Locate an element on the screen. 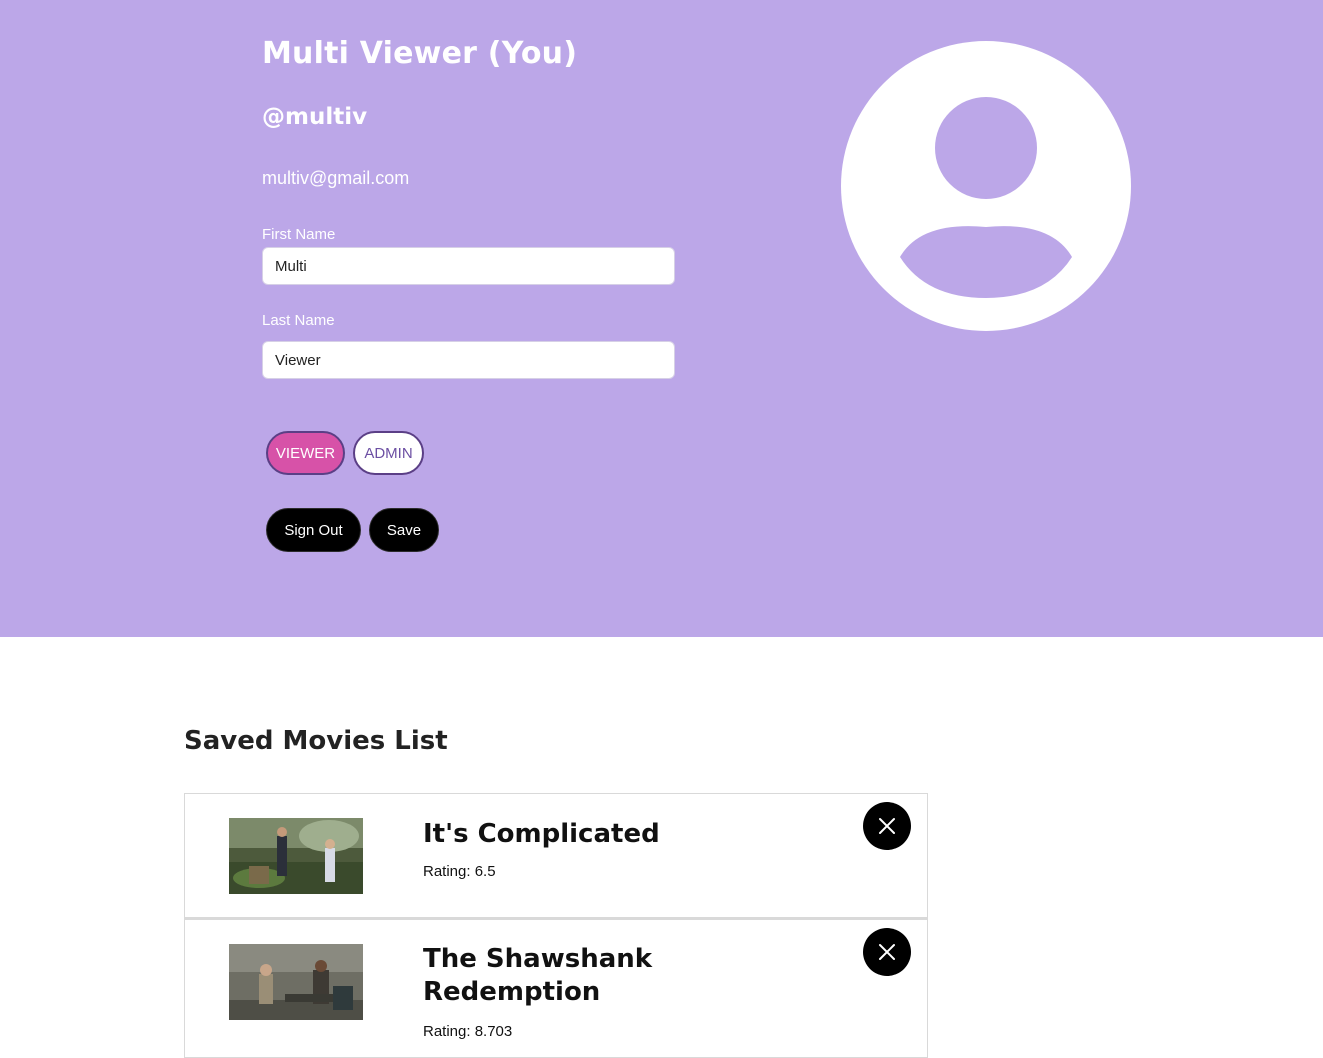 The width and height of the screenshot is (1323, 1058). movie-title: It's Complicated is located at coordinates (541, 834).